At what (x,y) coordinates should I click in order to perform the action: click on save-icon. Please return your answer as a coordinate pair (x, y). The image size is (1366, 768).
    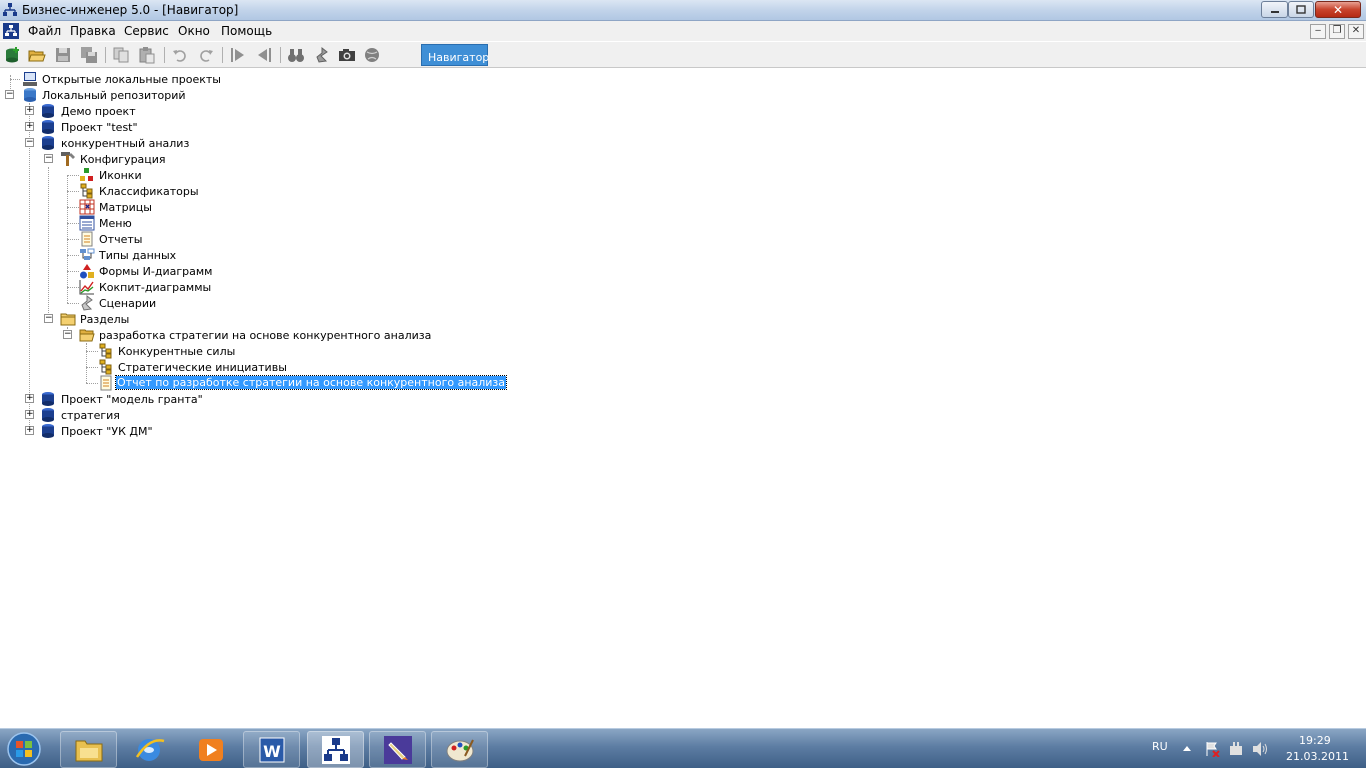
    Looking at the image, I should click on (63, 55).